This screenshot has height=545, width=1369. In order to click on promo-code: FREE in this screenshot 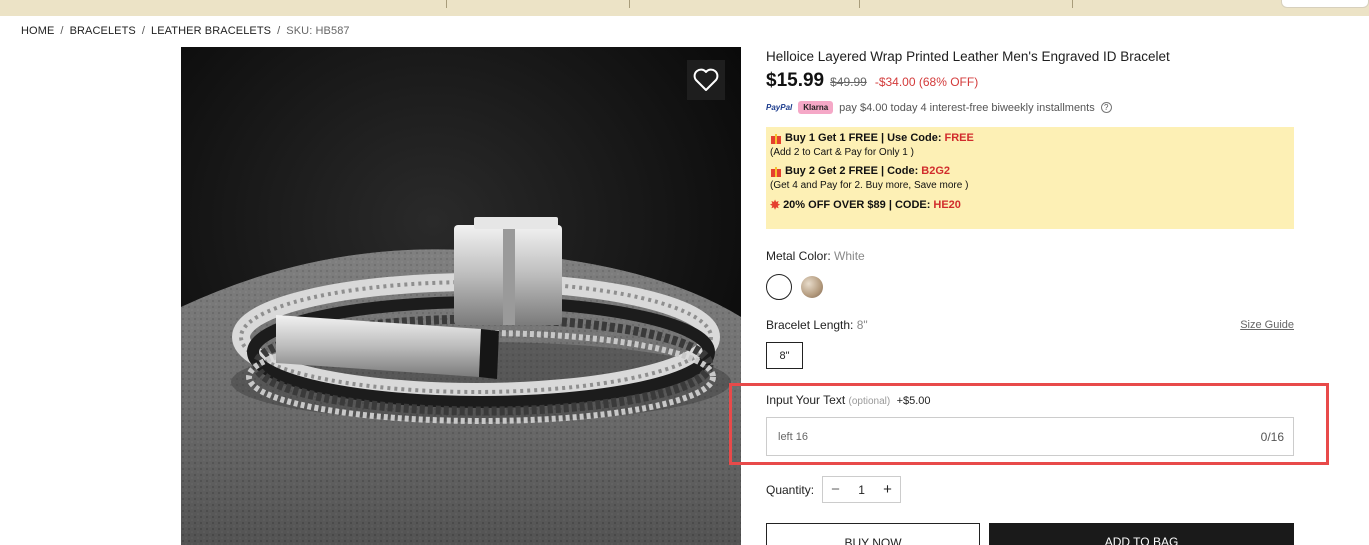, I will do `click(959, 138)`.